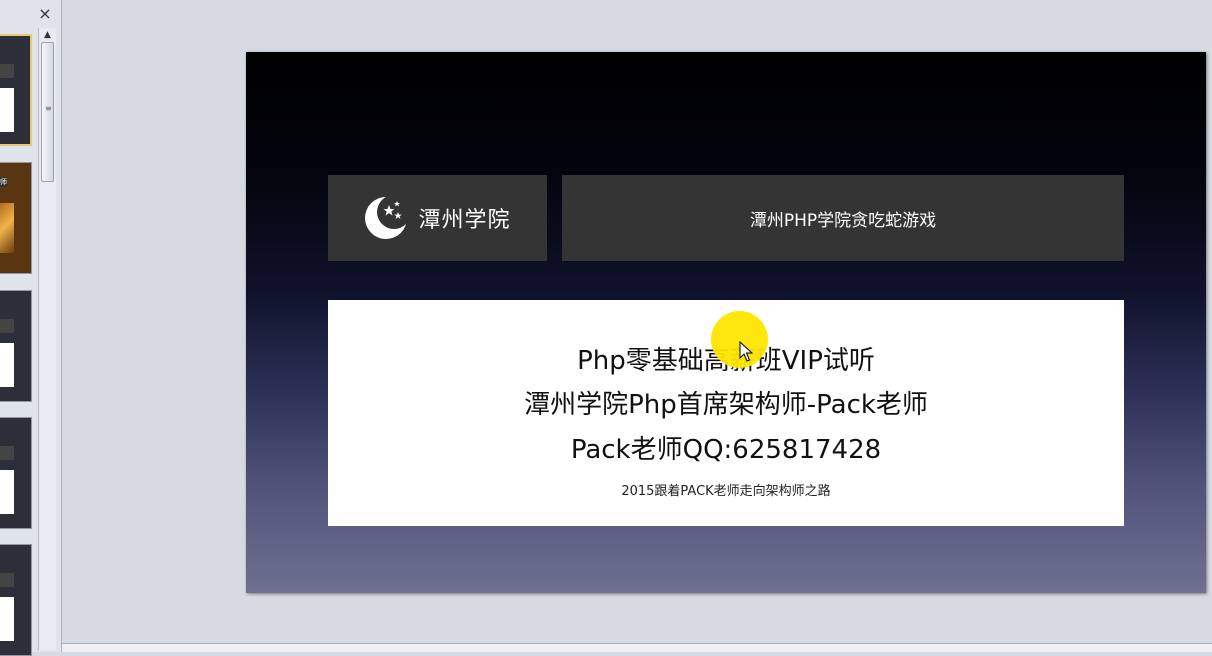 This screenshot has height=656, width=1212. What do you see at coordinates (464, 220) in the screenshot?
I see `logo-text: 潭州学院` at bounding box center [464, 220].